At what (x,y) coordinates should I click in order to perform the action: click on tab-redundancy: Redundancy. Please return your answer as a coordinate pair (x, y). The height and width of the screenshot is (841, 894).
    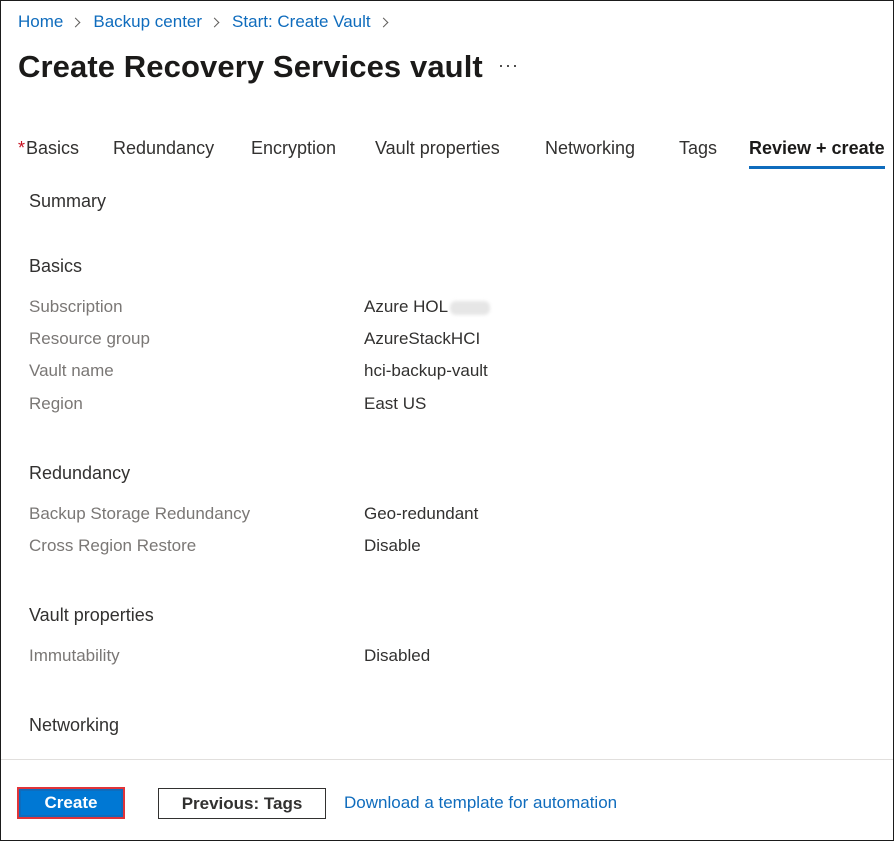
    Looking at the image, I should click on (163, 152).